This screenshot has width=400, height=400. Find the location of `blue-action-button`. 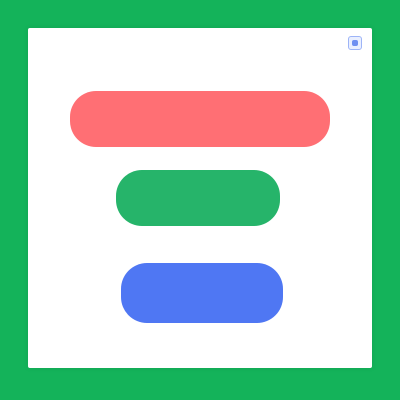

blue-action-button is located at coordinates (202, 293).